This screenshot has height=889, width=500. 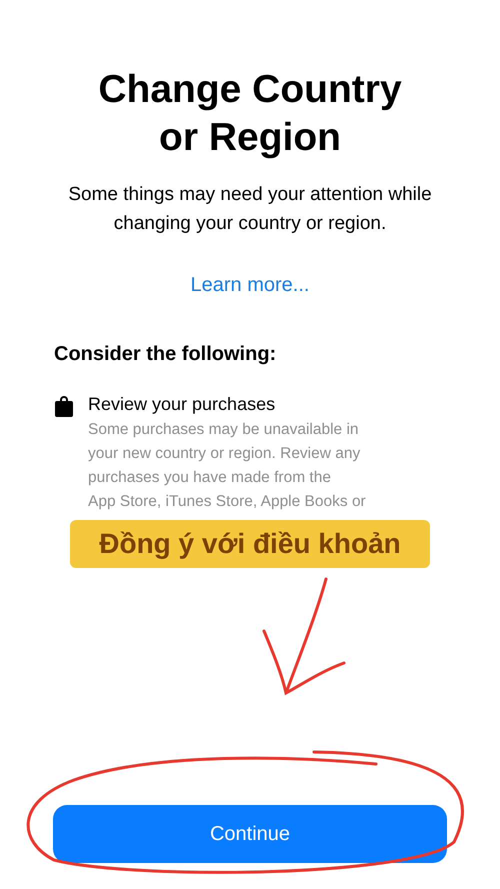 I want to click on item-title: Review your purchases, so click(x=182, y=404).